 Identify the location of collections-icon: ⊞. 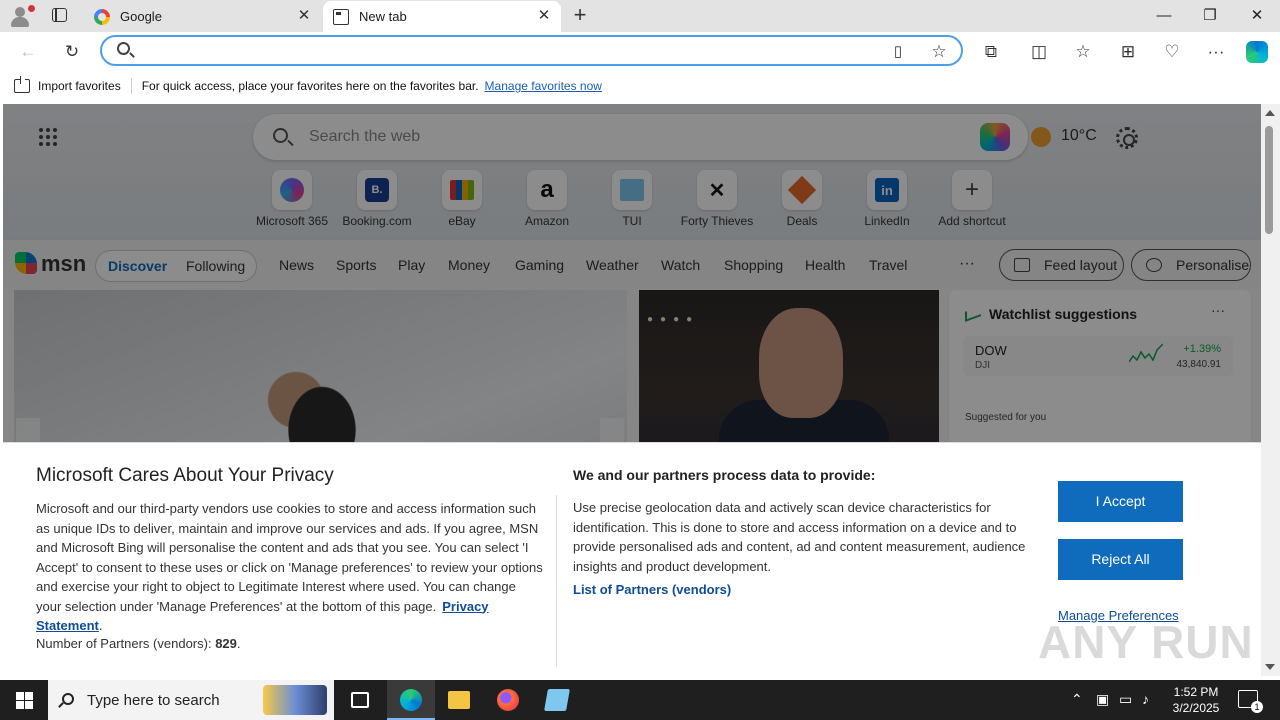
(1128, 52).